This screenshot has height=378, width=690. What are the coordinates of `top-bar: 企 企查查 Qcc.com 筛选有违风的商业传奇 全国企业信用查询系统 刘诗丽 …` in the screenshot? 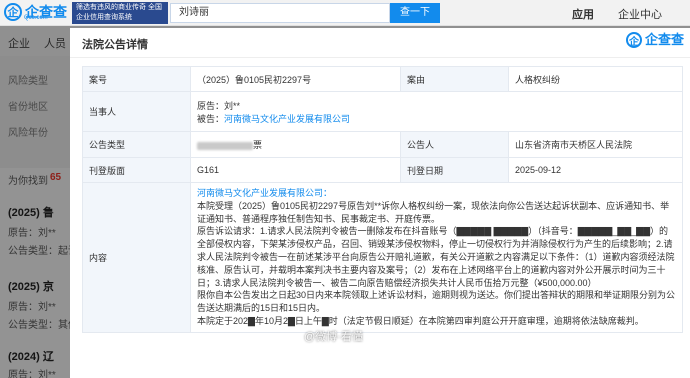 It's located at (345, 13).